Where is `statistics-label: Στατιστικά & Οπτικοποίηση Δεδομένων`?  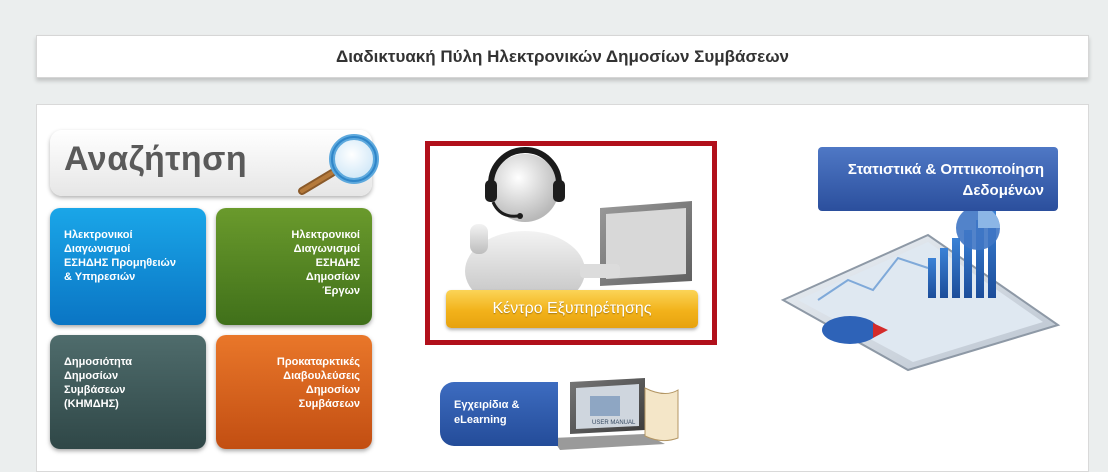 statistics-label: Στατιστικά & Οπτικοποίηση Δεδομένων is located at coordinates (938, 179).